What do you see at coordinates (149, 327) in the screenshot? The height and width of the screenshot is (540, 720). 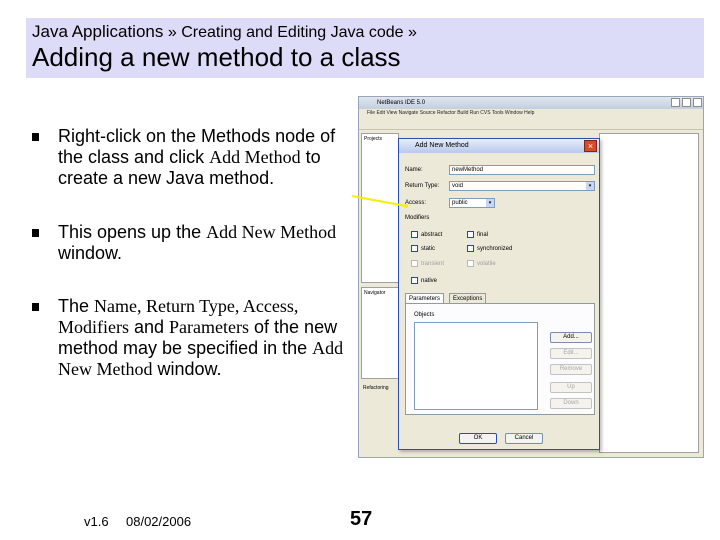 I see `bullet-text: and` at bounding box center [149, 327].